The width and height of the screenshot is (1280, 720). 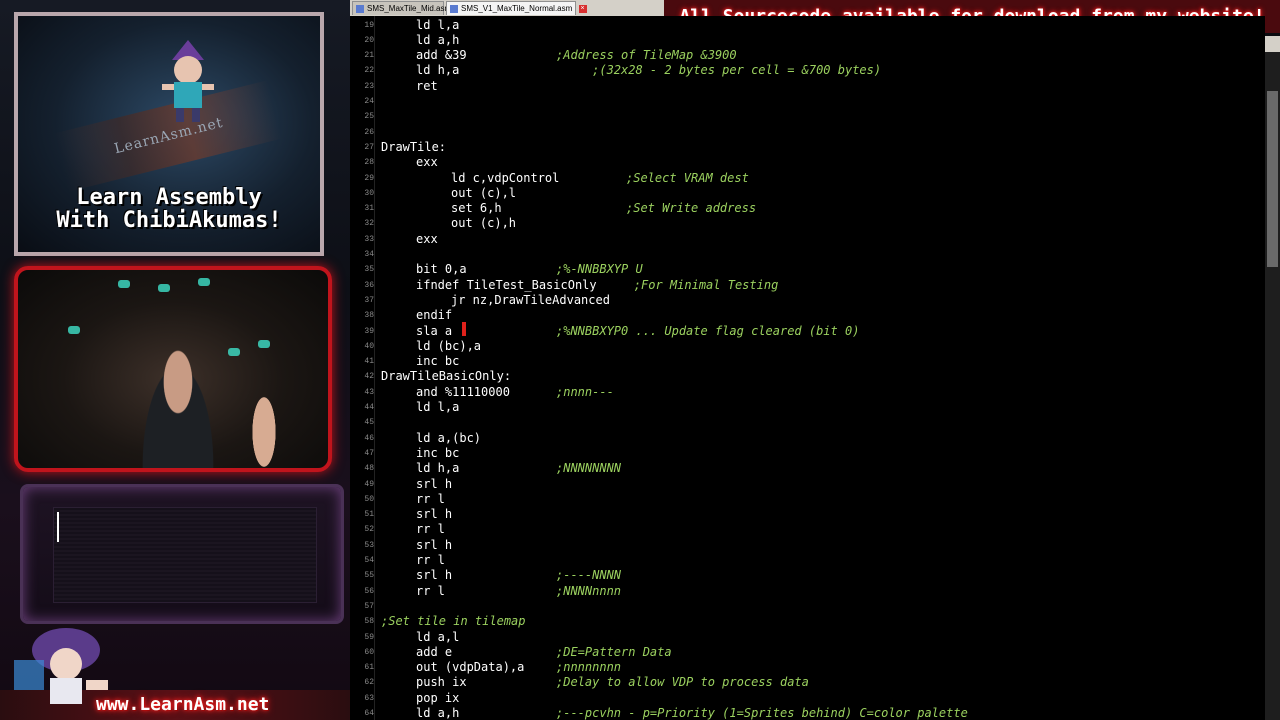 I want to click on tab-sms-maxtile-mid: SMS_MaxTile_Mid.asm, so click(x=401, y=8).